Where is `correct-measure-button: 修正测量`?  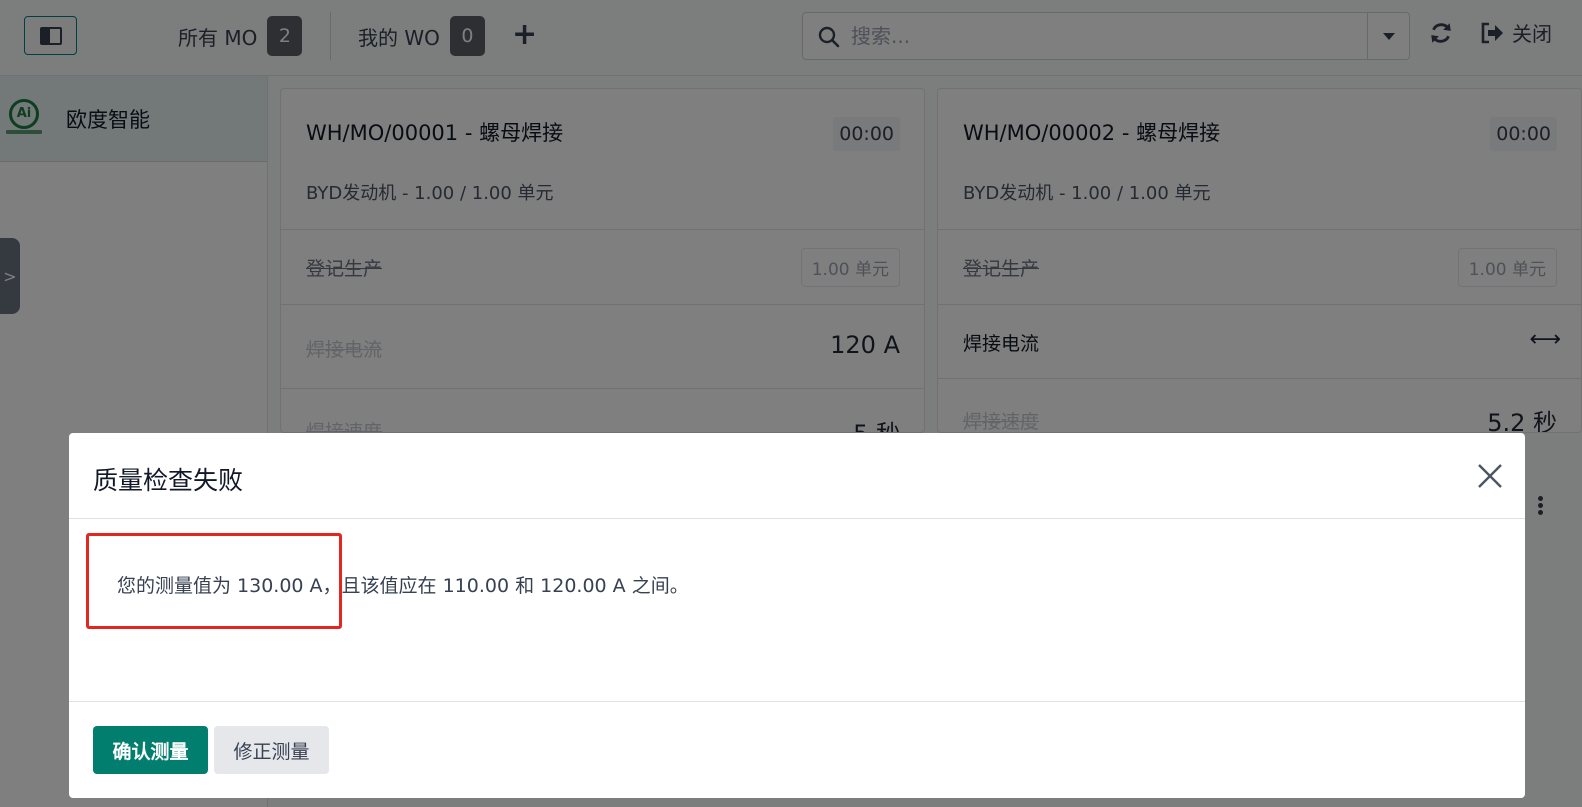 correct-measure-button: 修正测量 is located at coordinates (271, 750).